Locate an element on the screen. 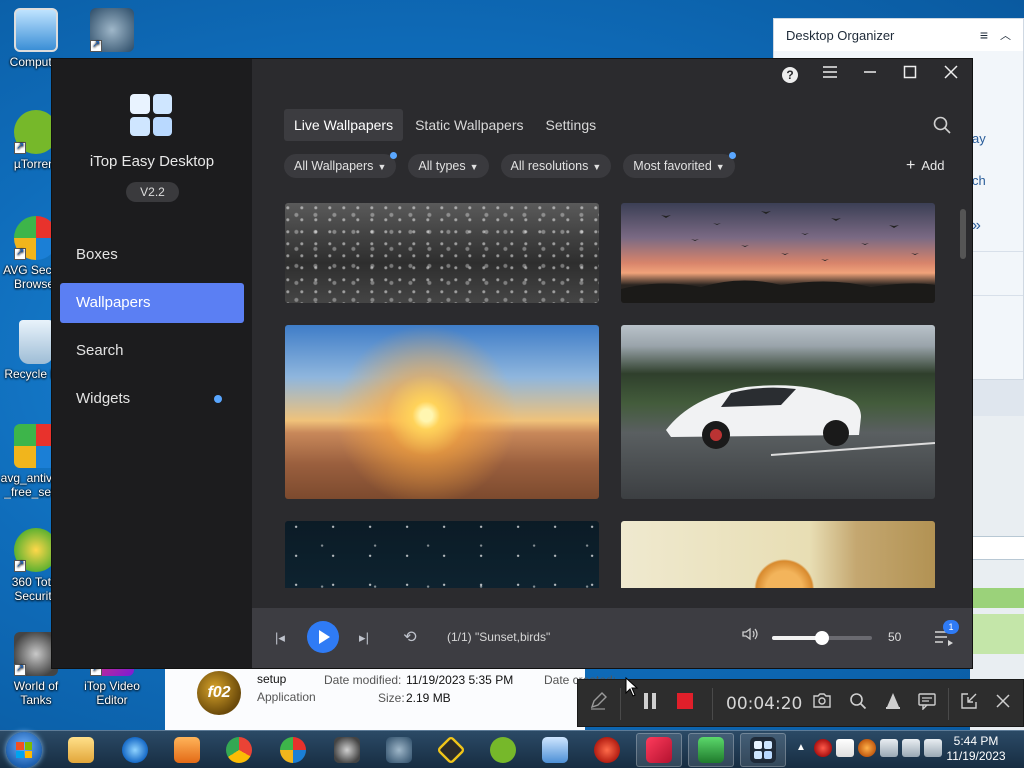  sports-car-silhouette is located at coordinates (800, 420).